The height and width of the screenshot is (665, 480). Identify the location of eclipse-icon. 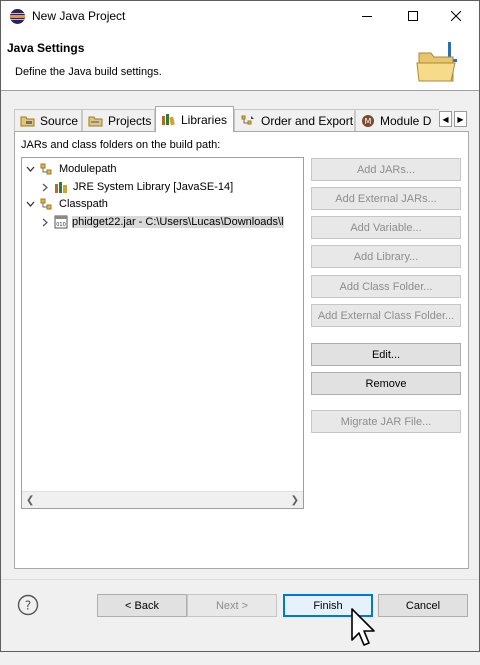
(17, 16).